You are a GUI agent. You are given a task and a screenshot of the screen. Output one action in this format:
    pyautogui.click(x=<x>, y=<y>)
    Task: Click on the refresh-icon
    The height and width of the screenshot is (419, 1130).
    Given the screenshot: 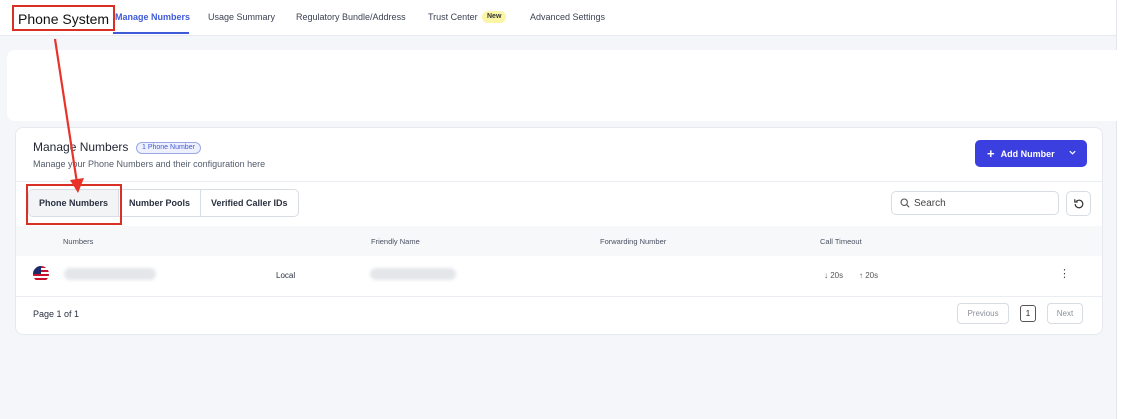 What is the action you would take?
    pyautogui.click(x=1078, y=203)
    